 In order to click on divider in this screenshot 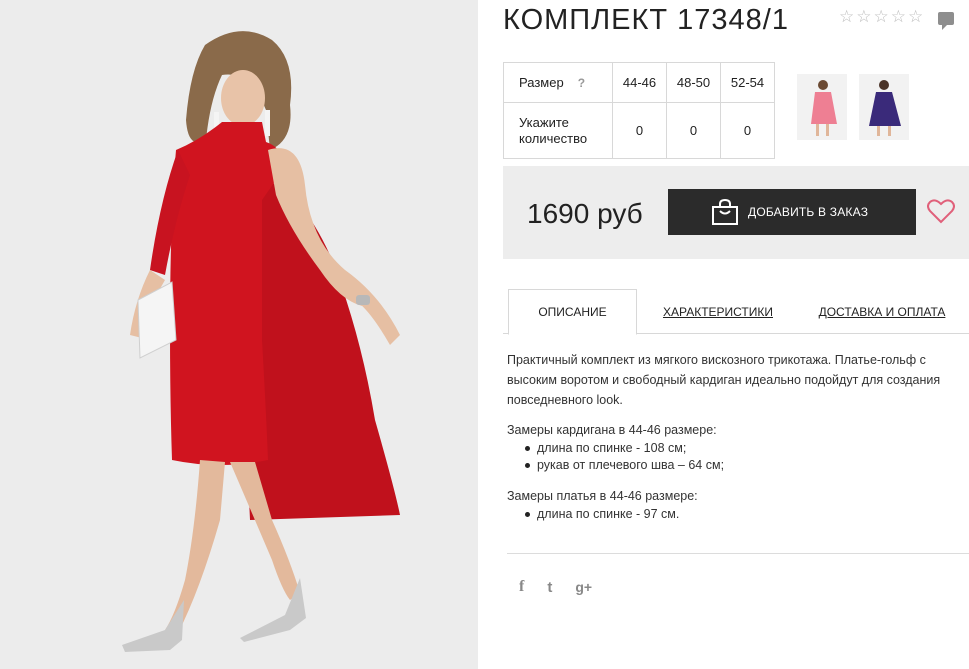, I will do `click(738, 553)`.